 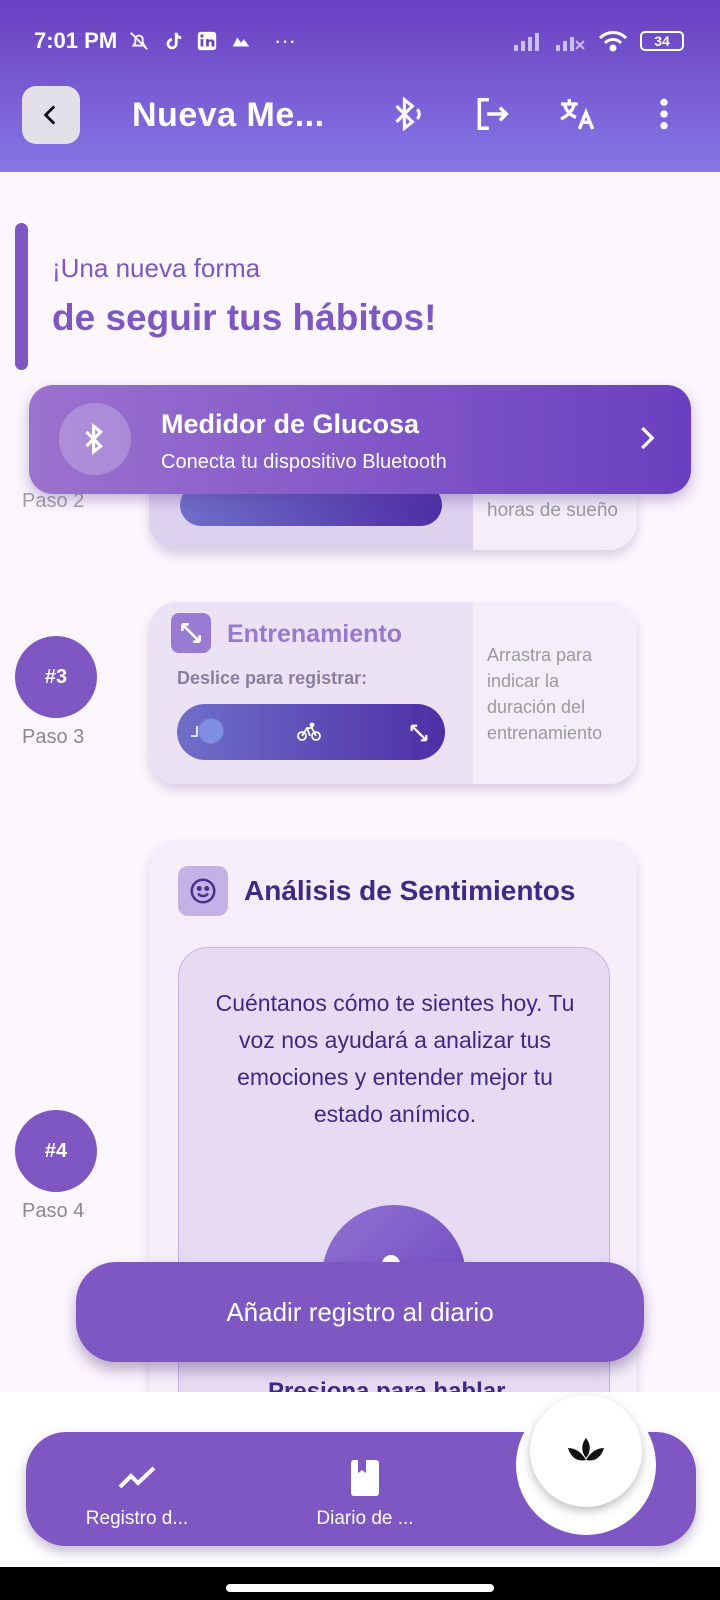 What do you see at coordinates (365, 1478) in the screenshot?
I see `book-icon` at bounding box center [365, 1478].